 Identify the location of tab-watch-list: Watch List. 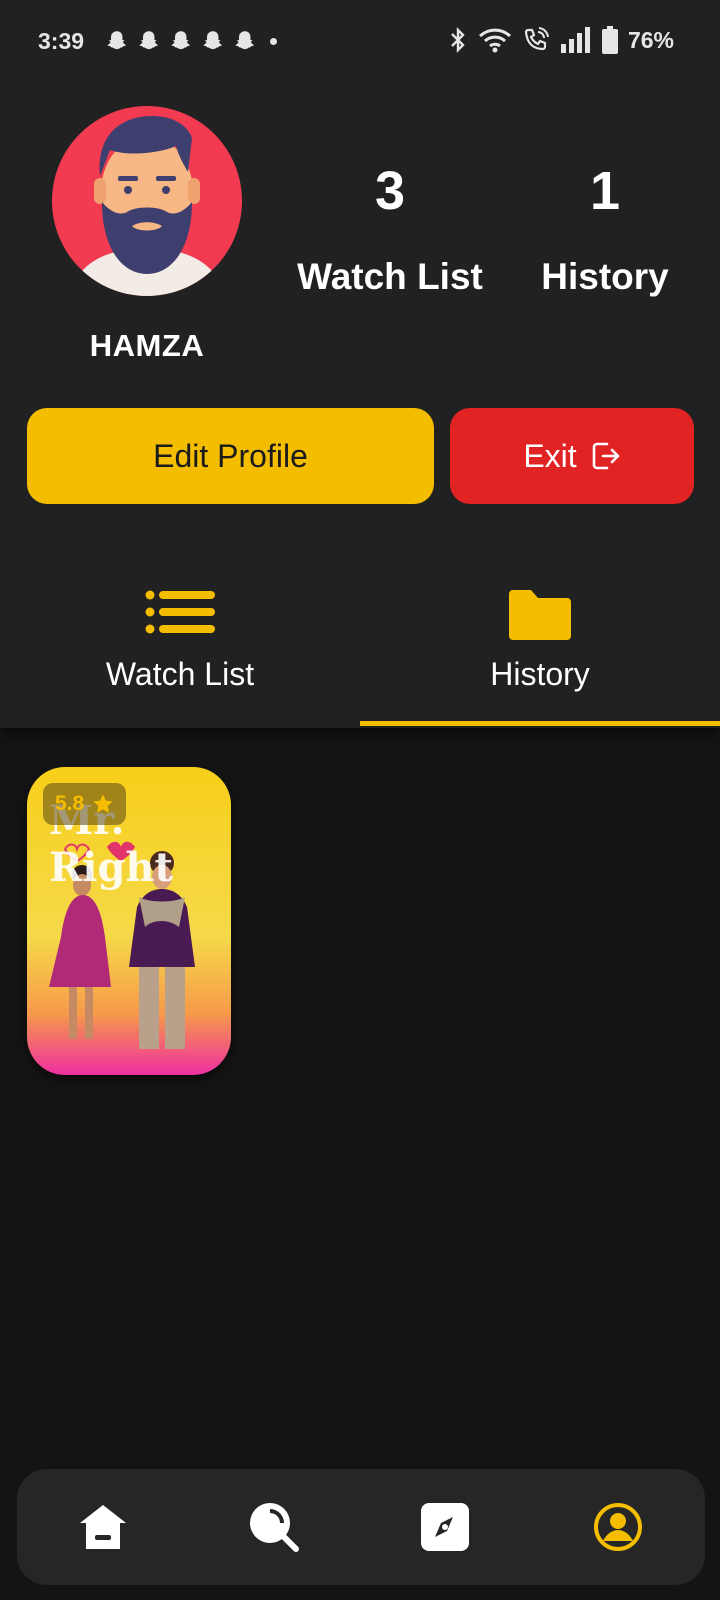
(180, 657).